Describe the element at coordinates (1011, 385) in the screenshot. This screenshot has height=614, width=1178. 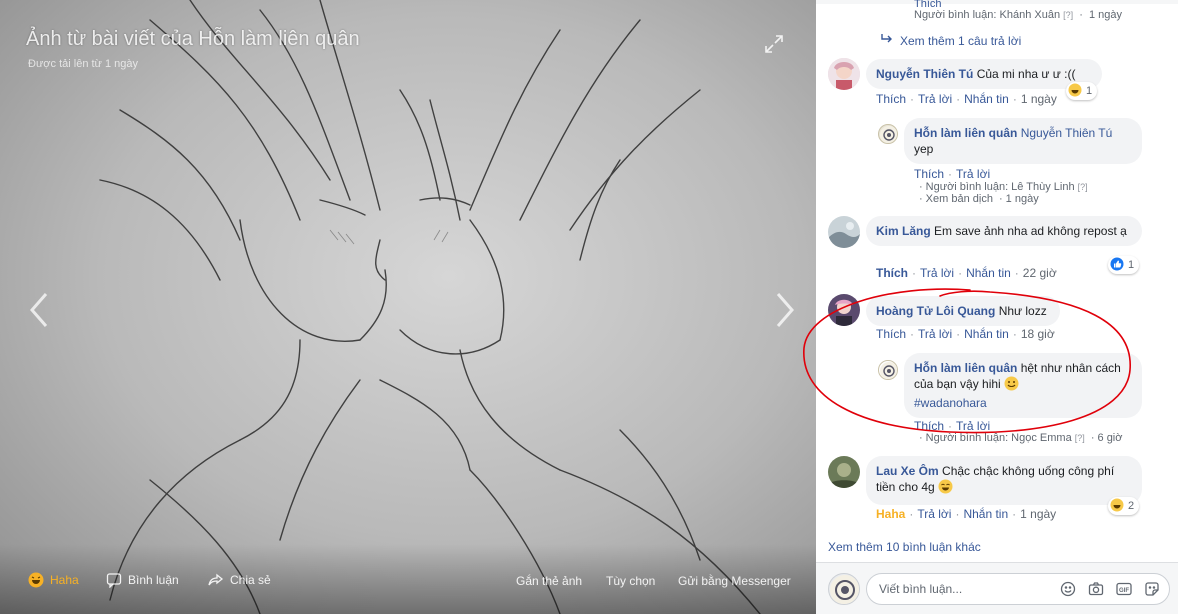
I see `smile-emoji-icon` at that location.